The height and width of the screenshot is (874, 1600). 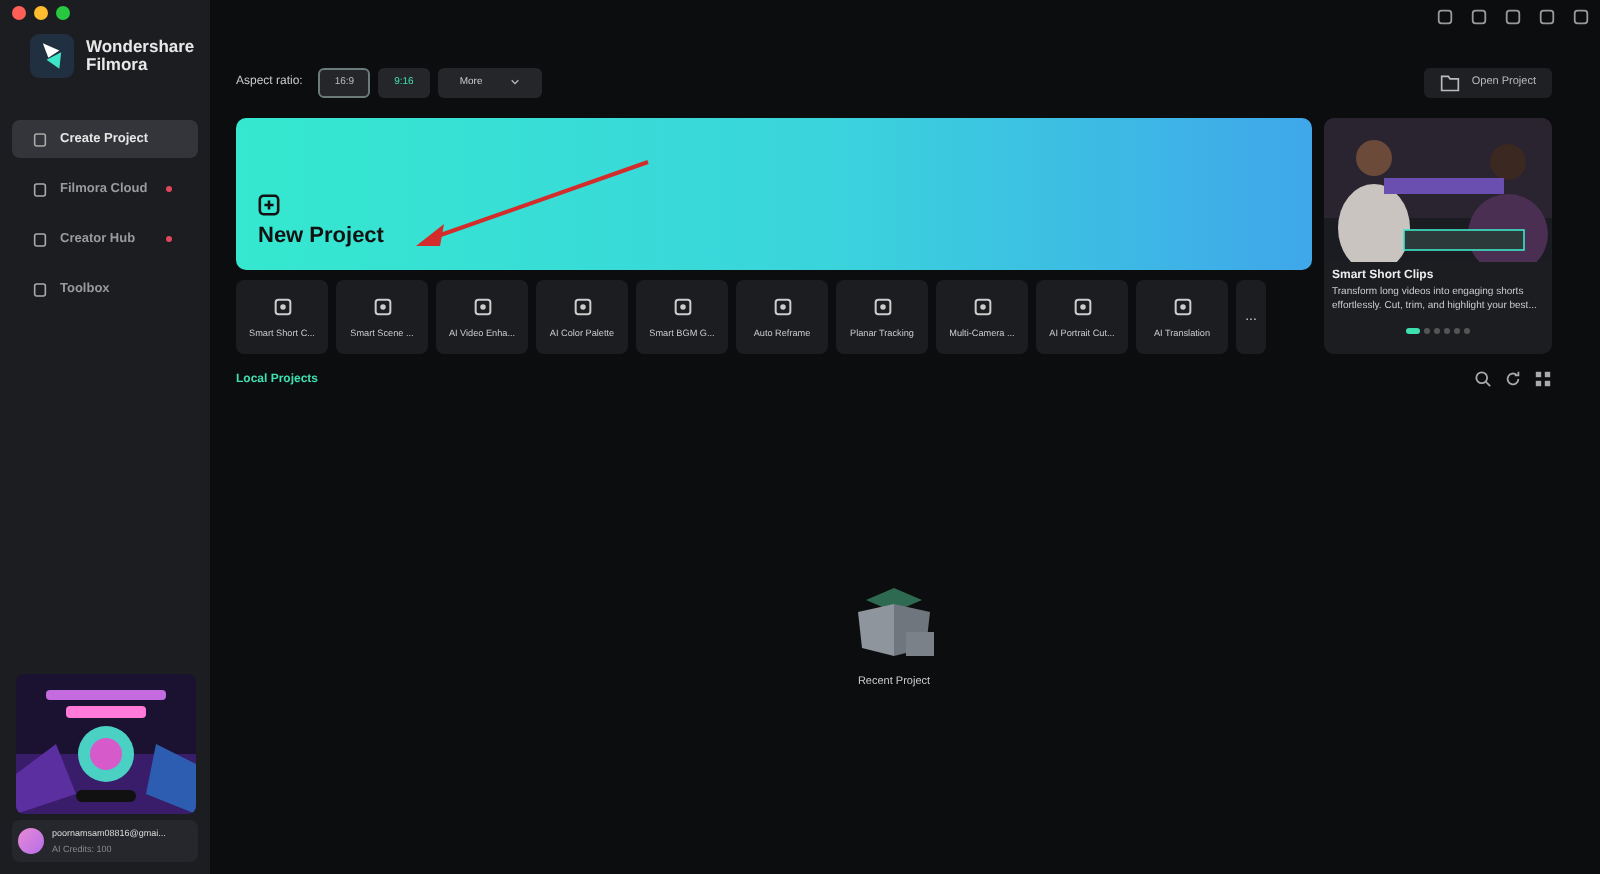 I want to click on minimize-button, so click(x=41, y=13).